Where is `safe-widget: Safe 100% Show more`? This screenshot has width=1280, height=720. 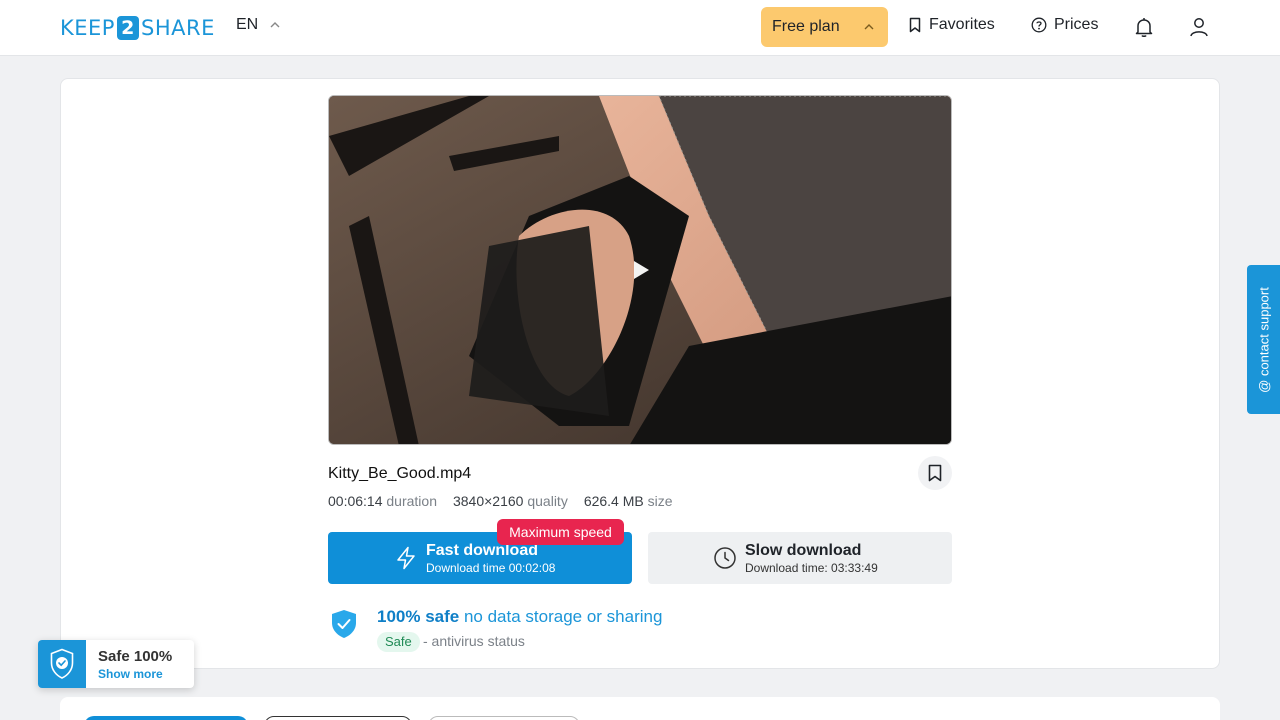 safe-widget: Safe 100% Show more is located at coordinates (116, 664).